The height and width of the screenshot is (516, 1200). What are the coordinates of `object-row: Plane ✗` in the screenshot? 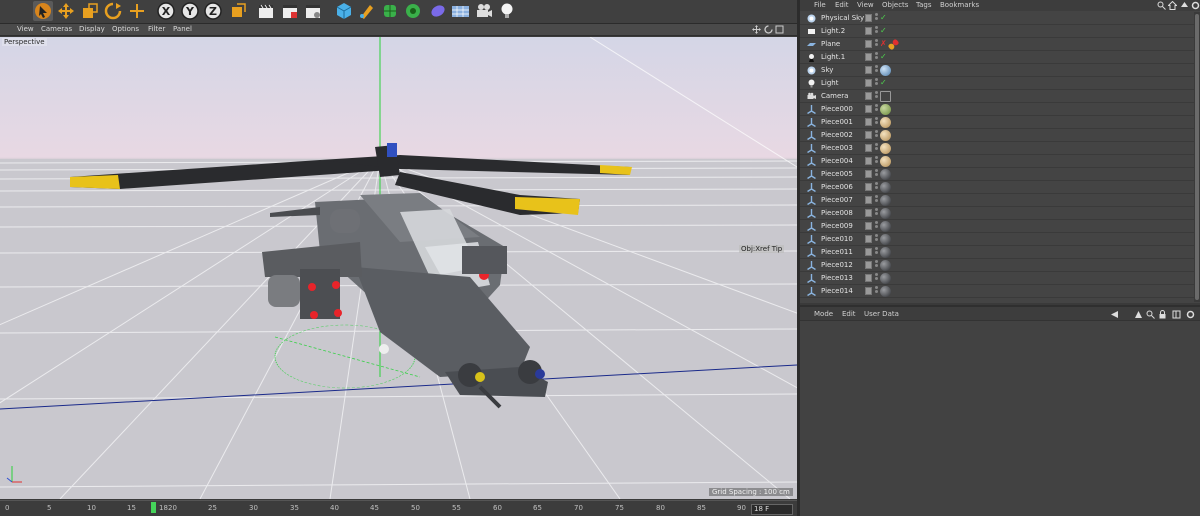 It's located at (997, 44).